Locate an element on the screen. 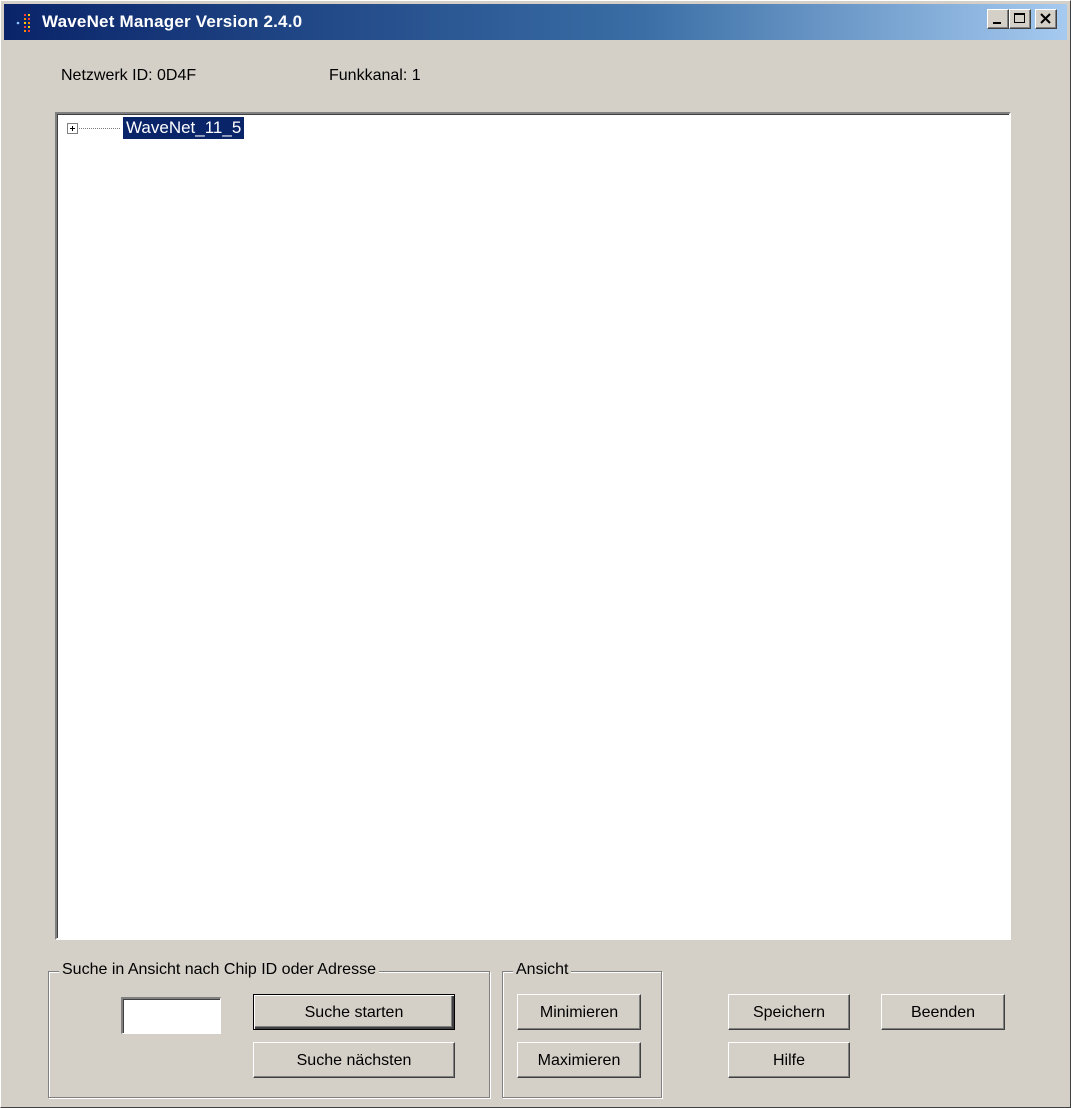 The height and width of the screenshot is (1108, 1071). view-group-caption: Ansicht is located at coordinates (542, 970).